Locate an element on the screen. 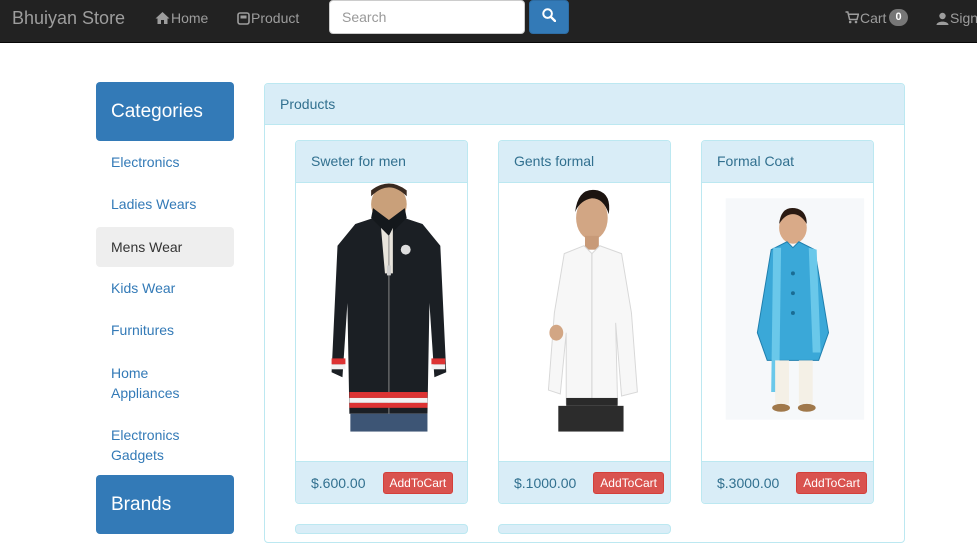  nav-cart-link: Cart 0 is located at coordinates (876, 17).